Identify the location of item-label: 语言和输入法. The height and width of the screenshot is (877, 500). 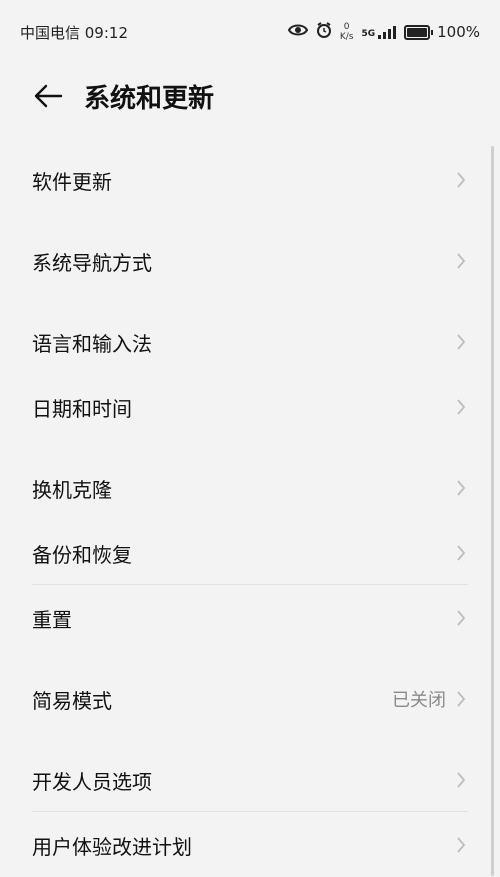
(92, 343).